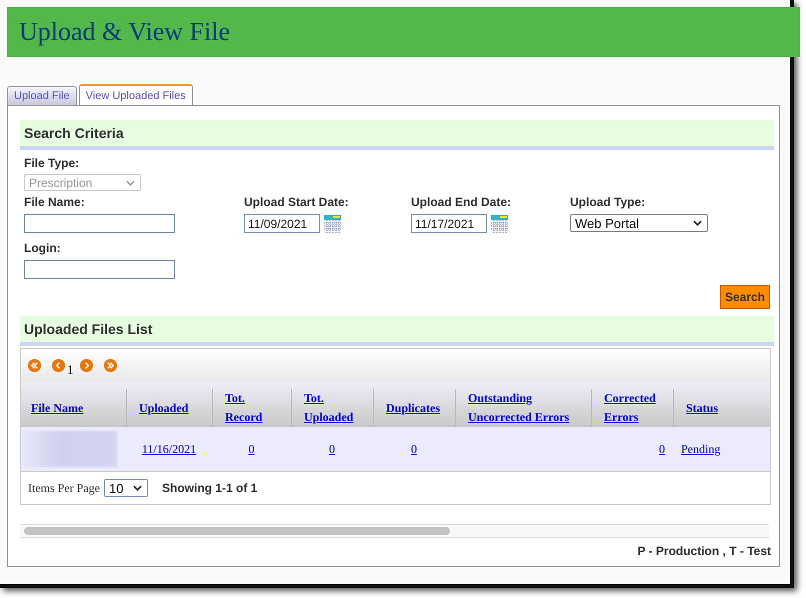  I want to click on previous-page-icon, so click(58, 365).